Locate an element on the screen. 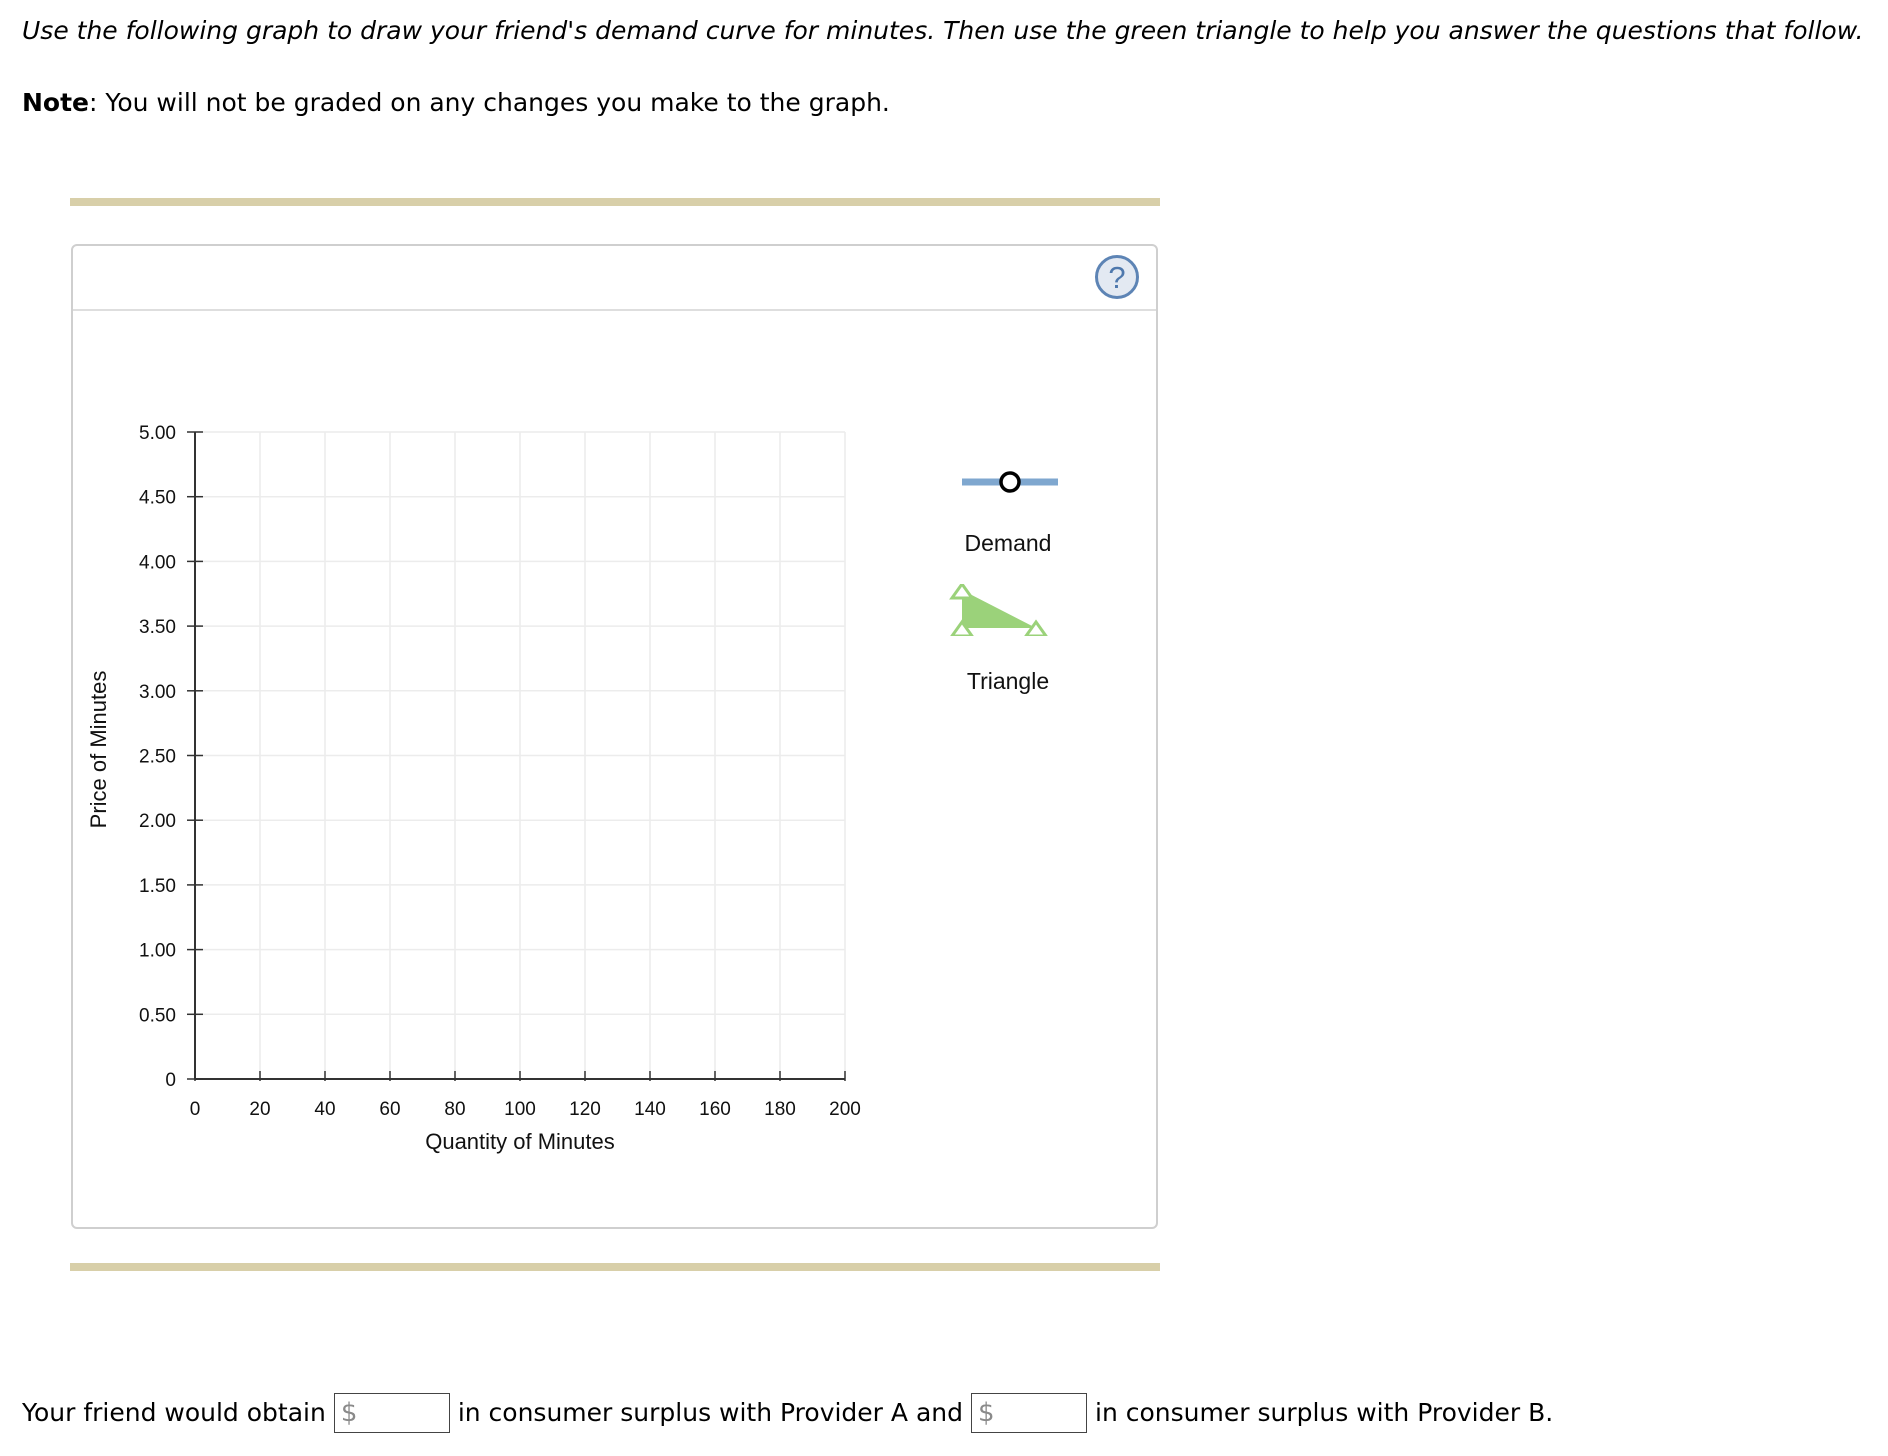 Image resolution: width=1888 pixels, height=1456 pixels. y-tick-label: 4.00 is located at coordinates (157, 562).